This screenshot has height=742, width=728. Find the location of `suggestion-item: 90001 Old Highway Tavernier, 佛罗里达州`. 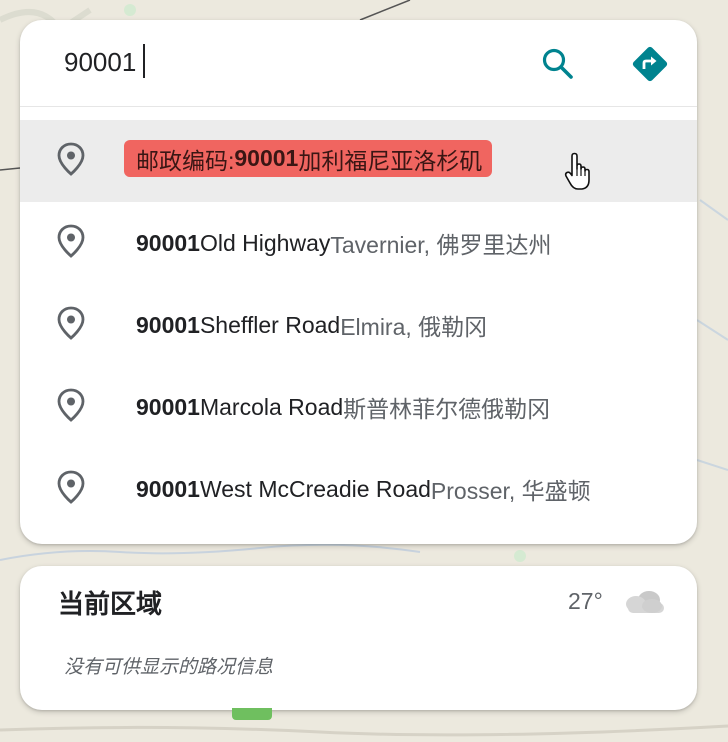

suggestion-item: 90001 Old Highway Tavernier, 佛罗里达州 is located at coordinates (358, 243).